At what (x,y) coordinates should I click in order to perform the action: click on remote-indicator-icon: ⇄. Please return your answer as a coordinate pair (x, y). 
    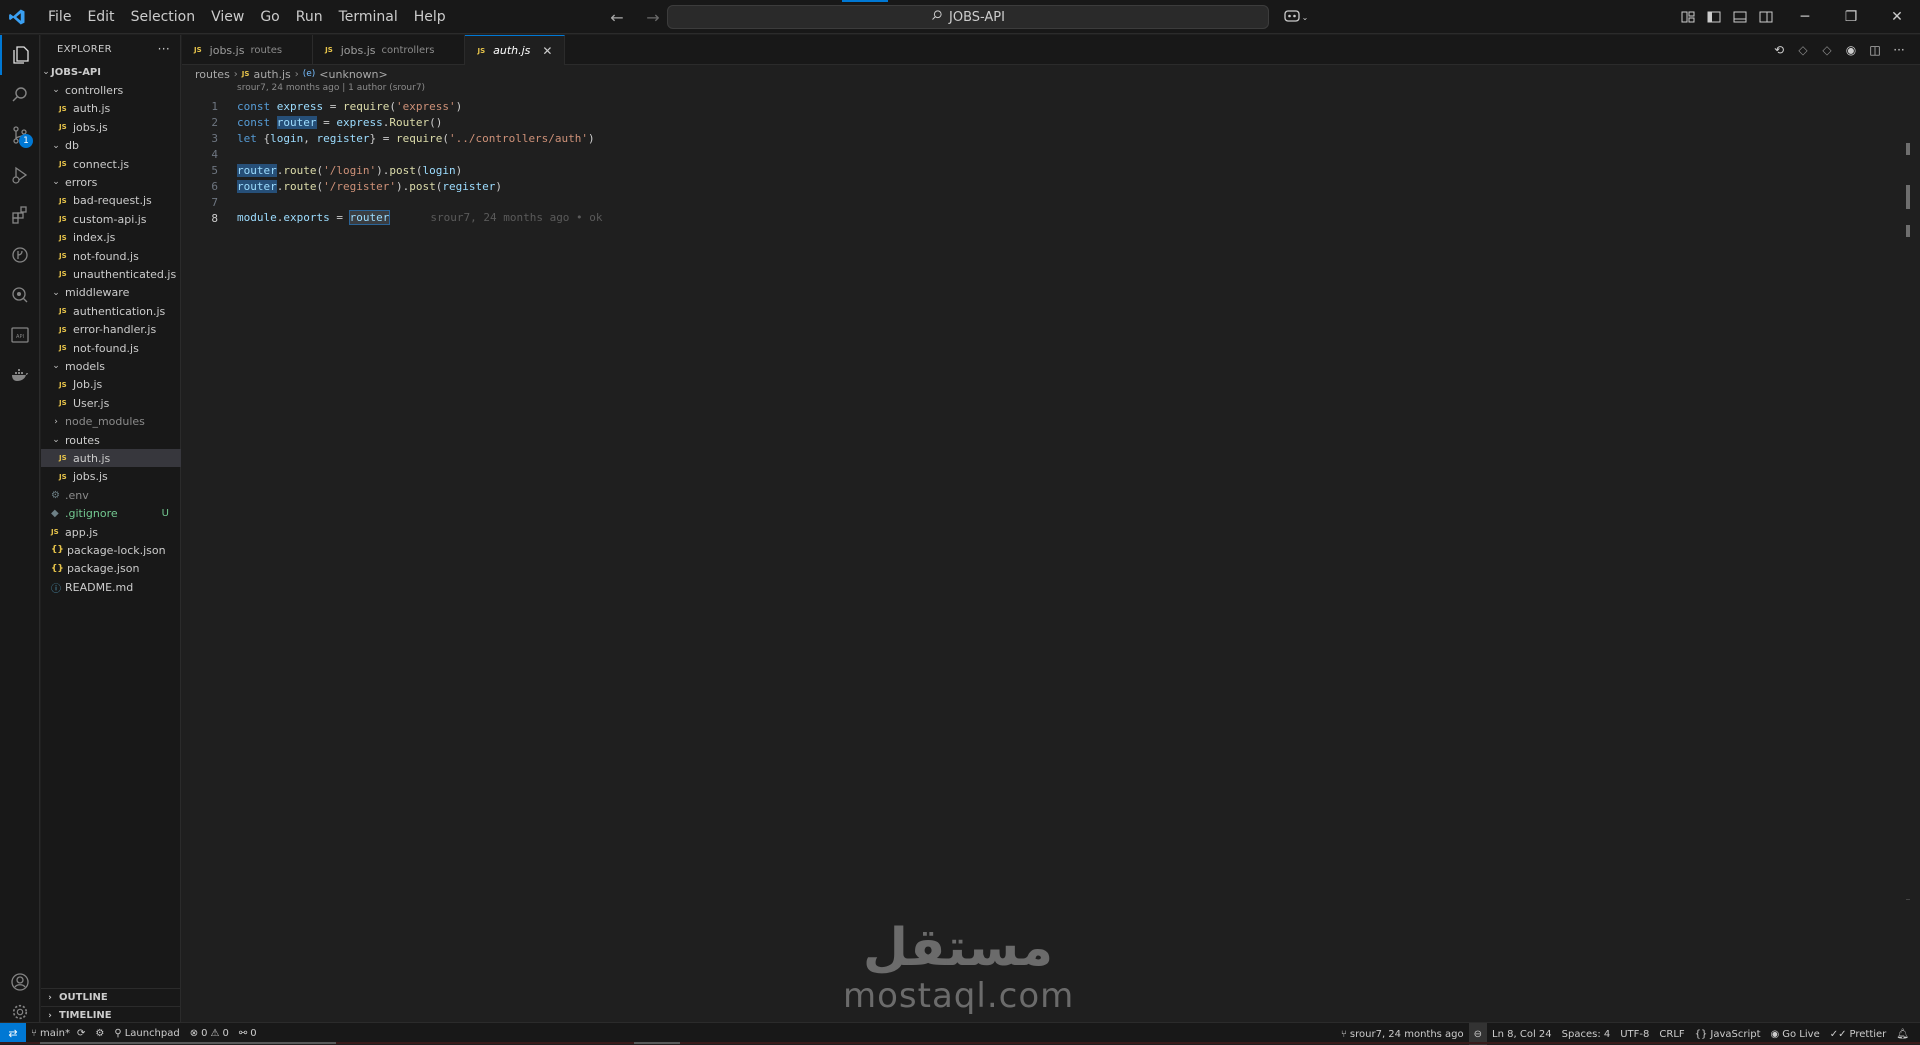
    Looking at the image, I should click on (13, 1033).